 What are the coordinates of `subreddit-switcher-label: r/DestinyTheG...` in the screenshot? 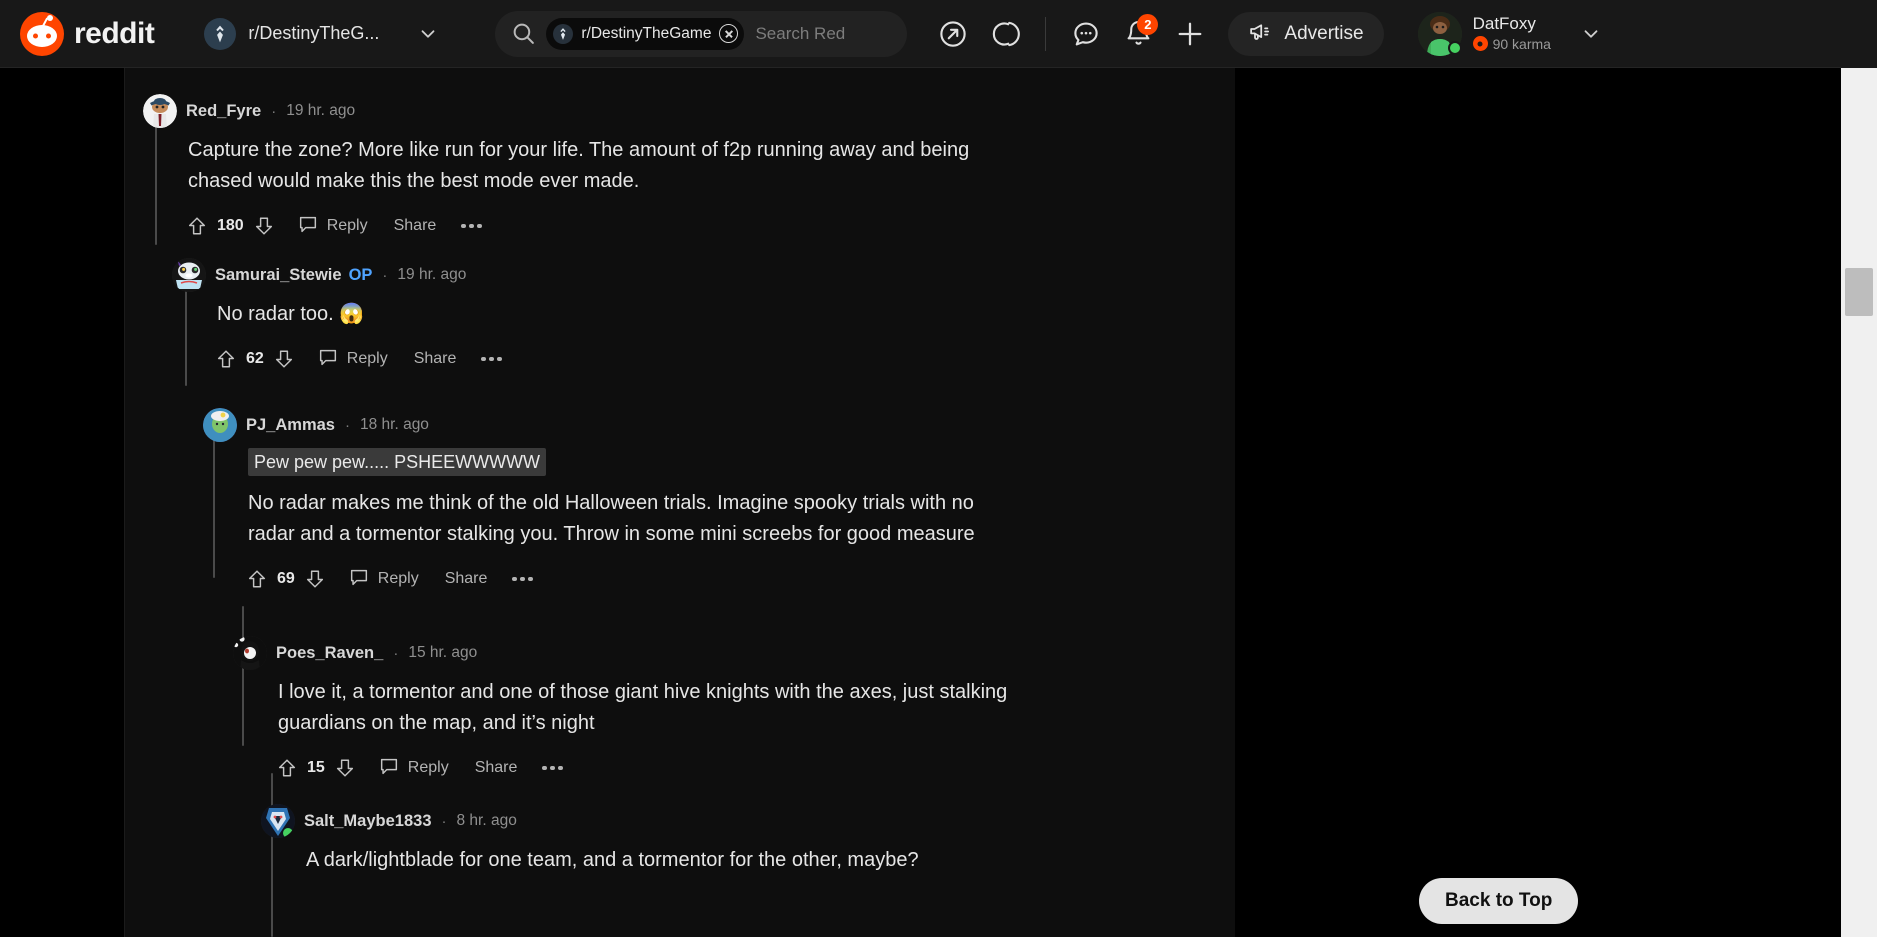 It's located at (314, 33).